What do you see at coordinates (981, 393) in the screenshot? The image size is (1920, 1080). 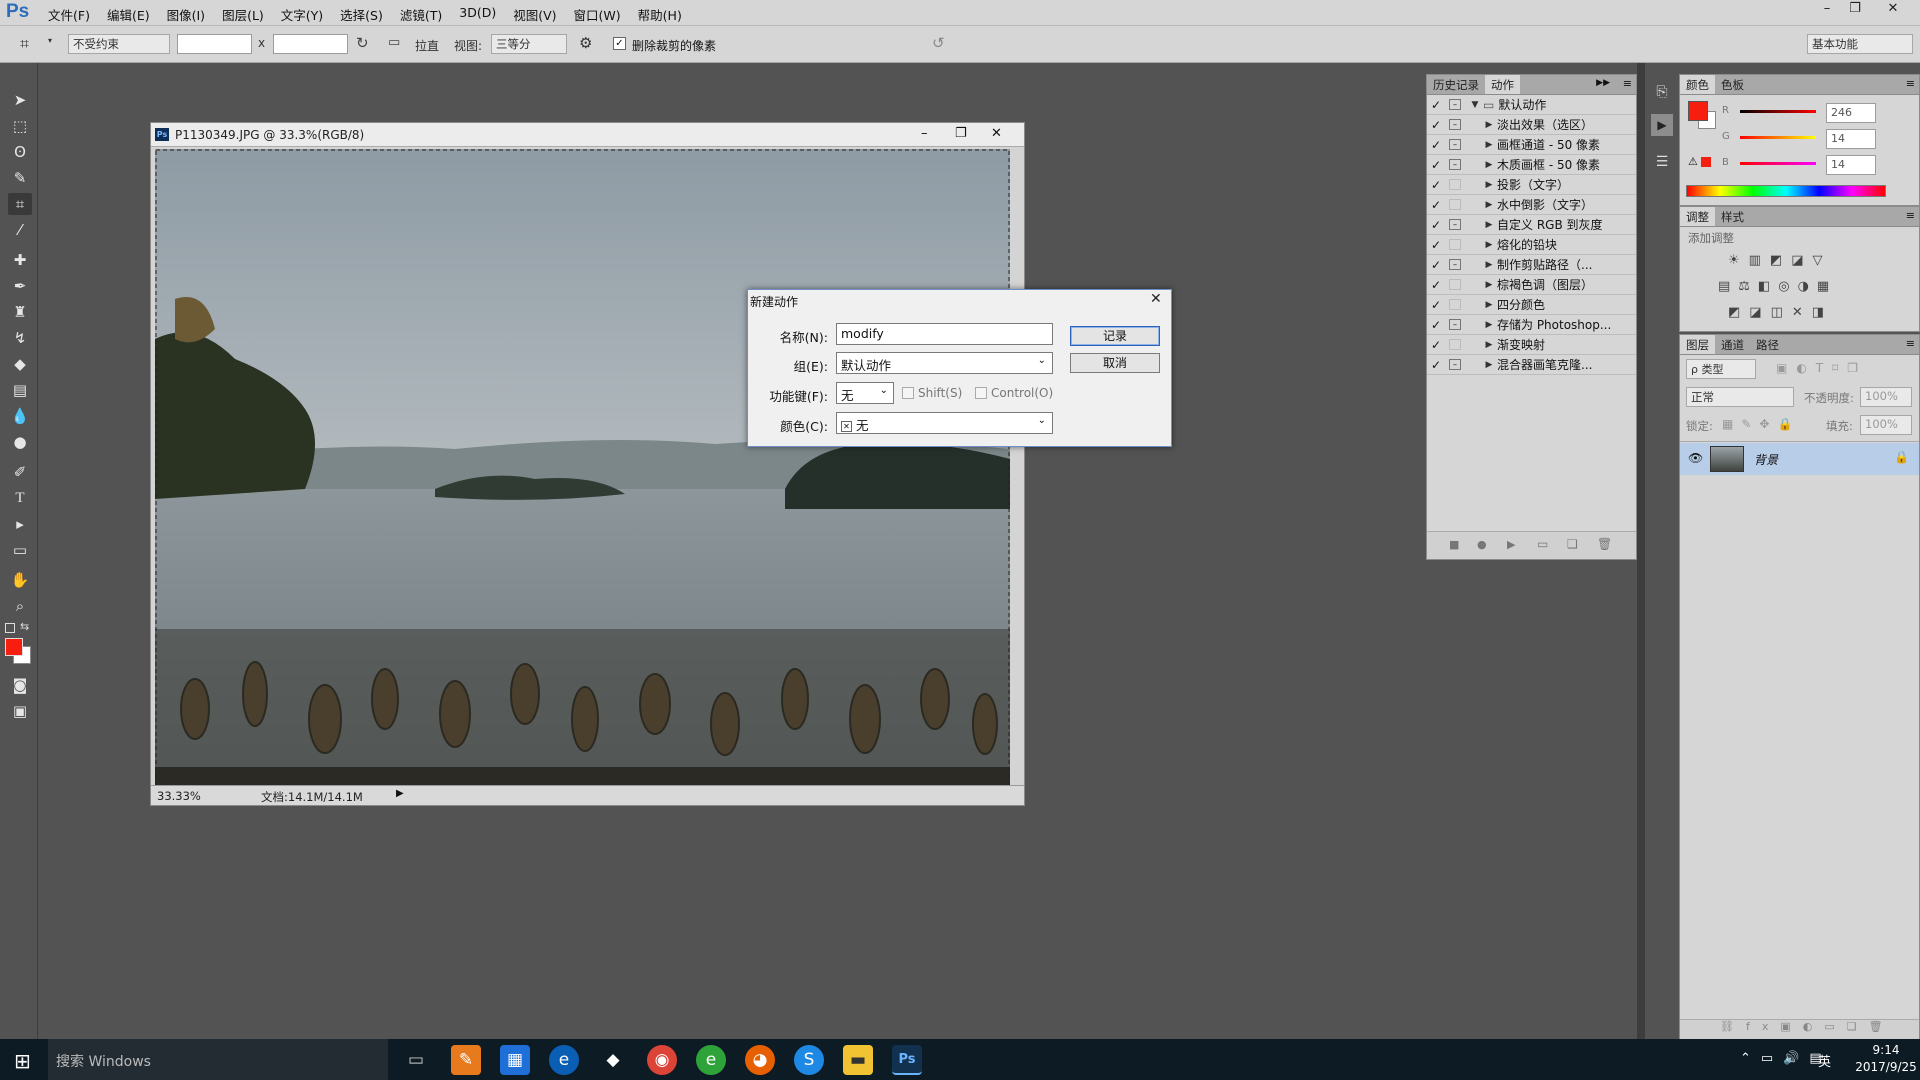 I see `control-checkbox` at bounding box center [981, 393].